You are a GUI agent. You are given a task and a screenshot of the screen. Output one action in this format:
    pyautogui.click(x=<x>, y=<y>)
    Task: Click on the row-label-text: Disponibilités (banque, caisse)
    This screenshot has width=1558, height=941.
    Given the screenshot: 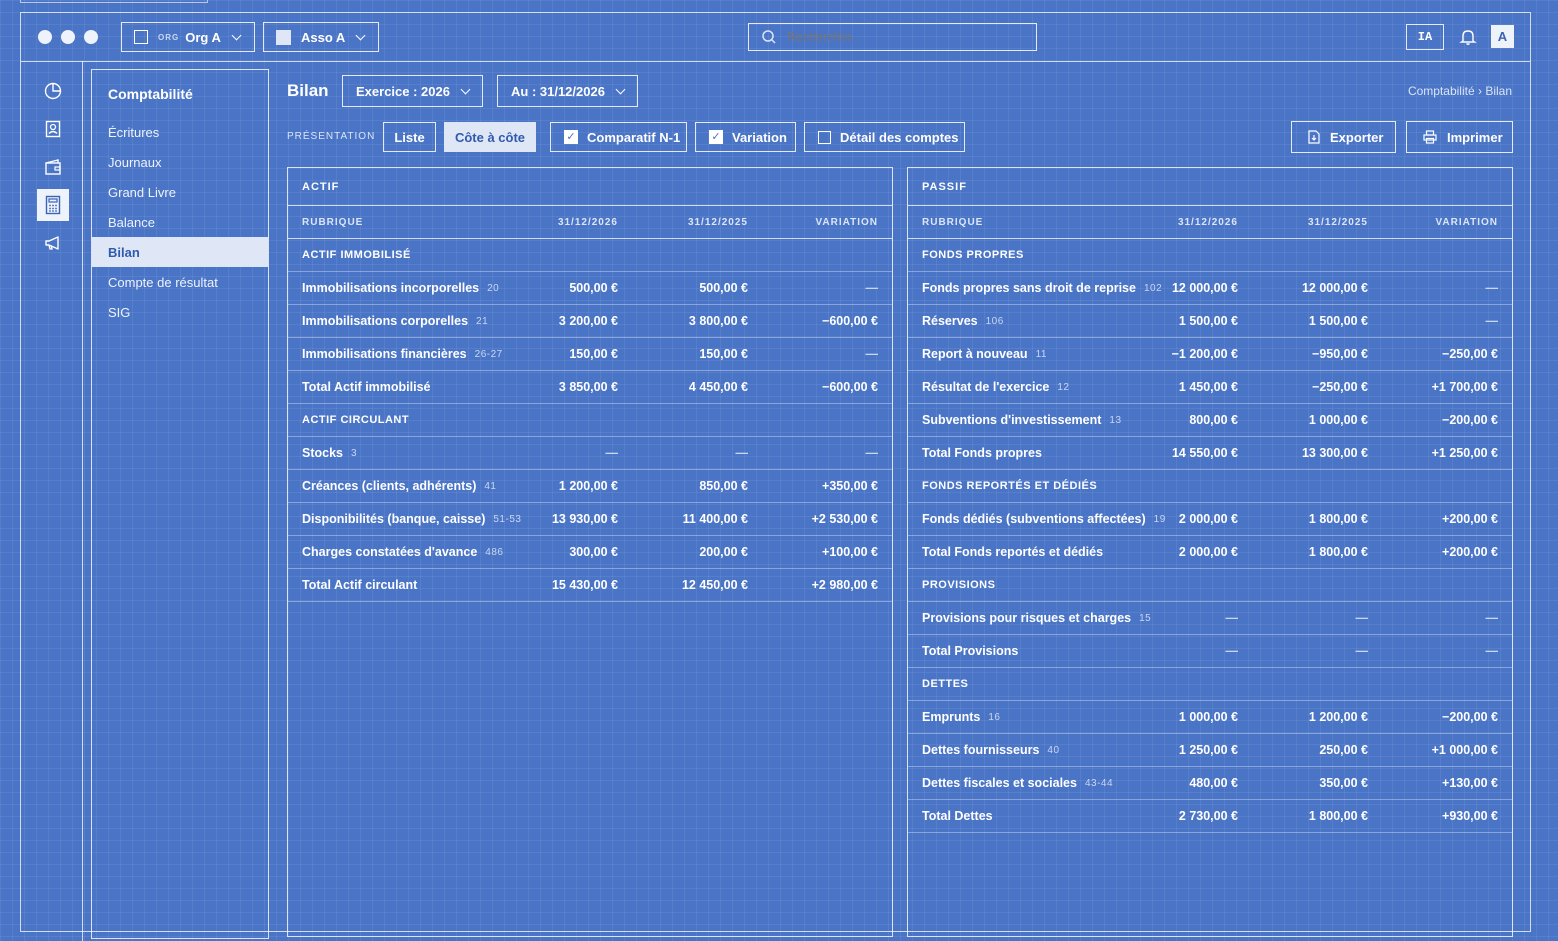 What is the action you would take?
    pyautogui.click(x=394, y=519)
    